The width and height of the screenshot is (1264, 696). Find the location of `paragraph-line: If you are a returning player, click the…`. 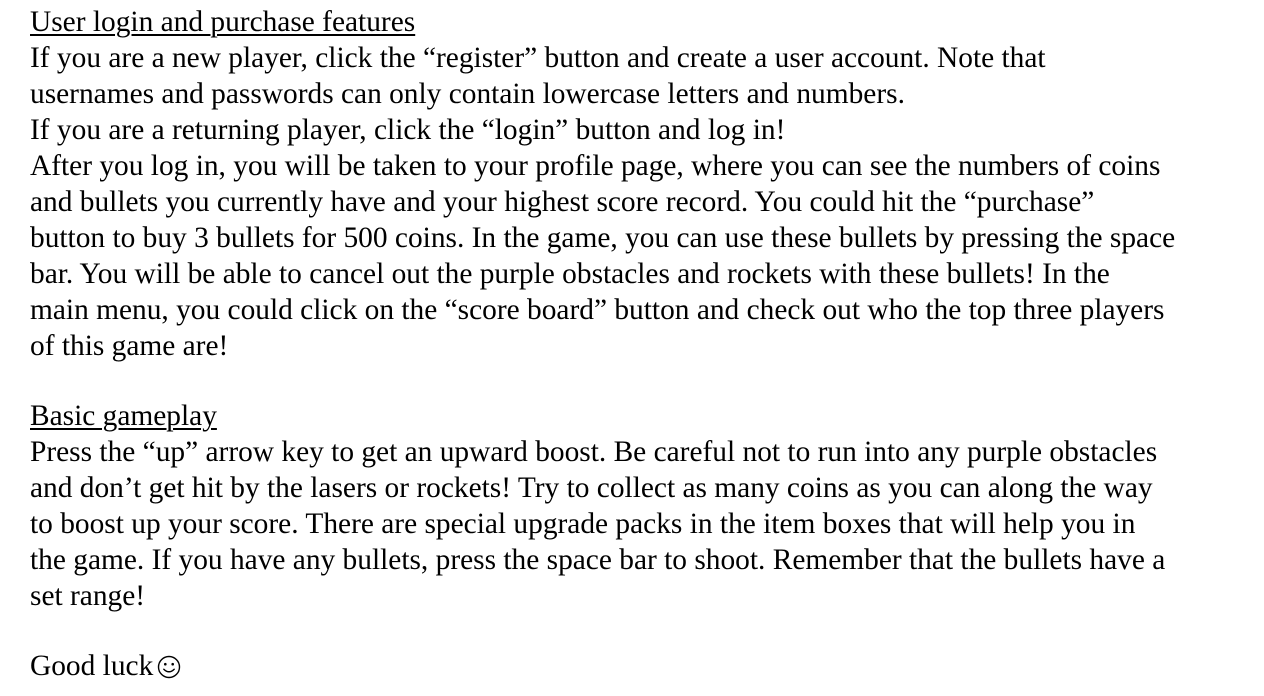

paragraph-line: If you are a returning player, click the… is located at coordinates (408, 130).